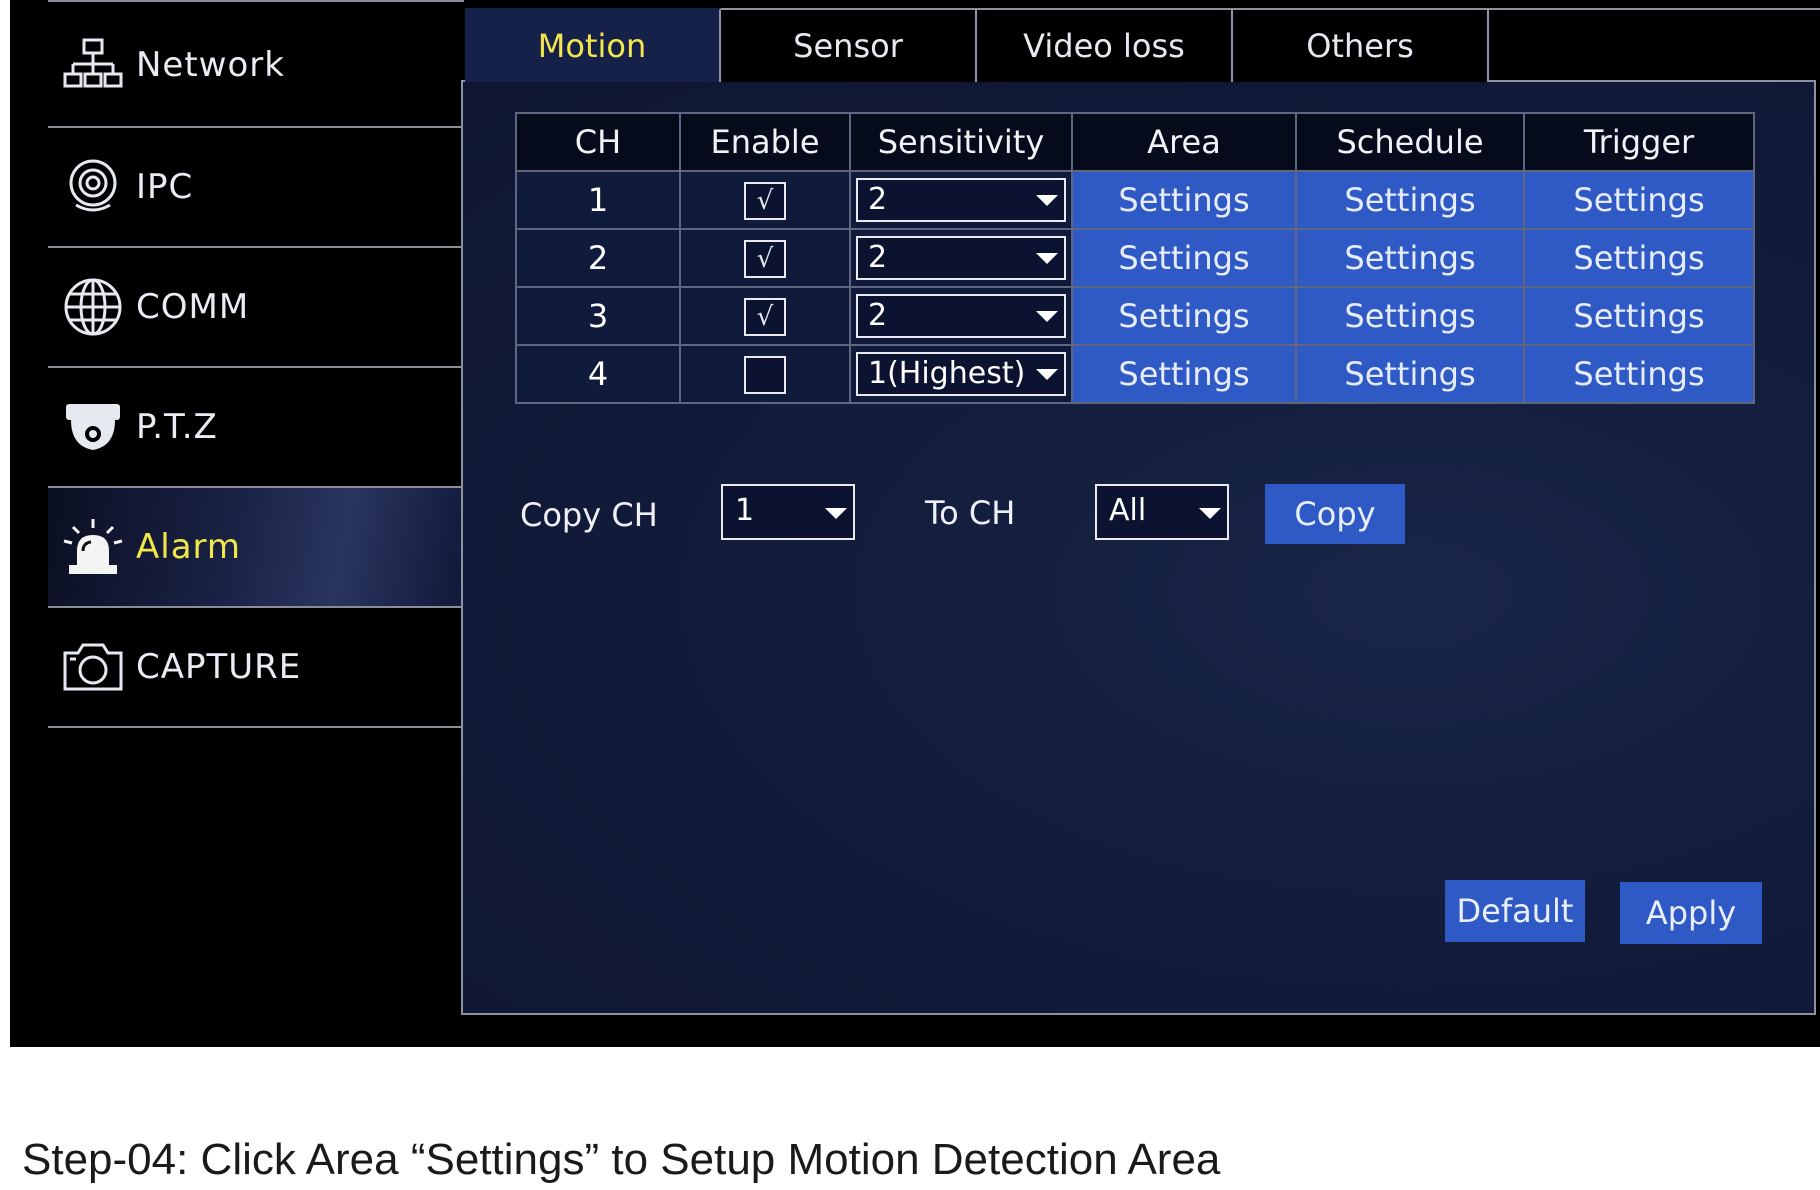  Describe the element at coordinates (589, 515) in the screenshot. I see `copy-ch-label: Copy CH` at that location.